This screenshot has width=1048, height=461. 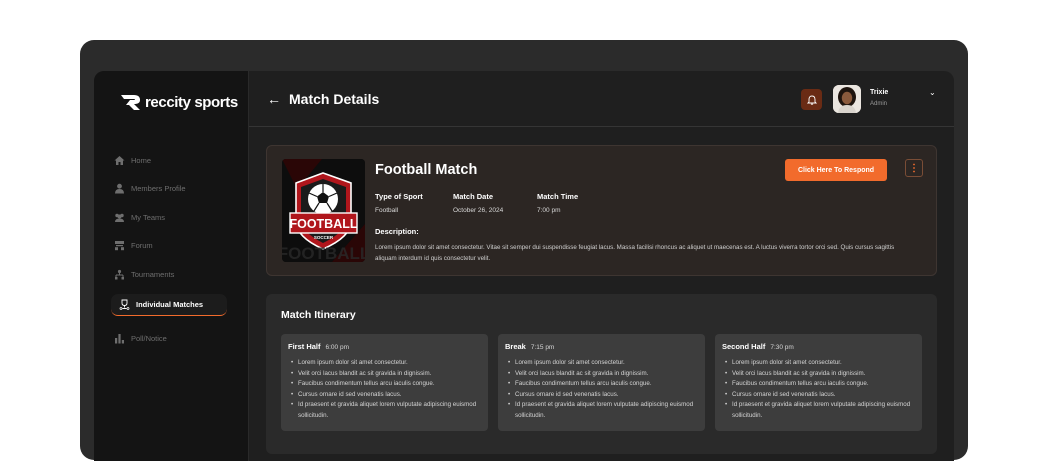 I want to click on sidebar-item-label: Poll/Notice, so click(x=149, y=339).